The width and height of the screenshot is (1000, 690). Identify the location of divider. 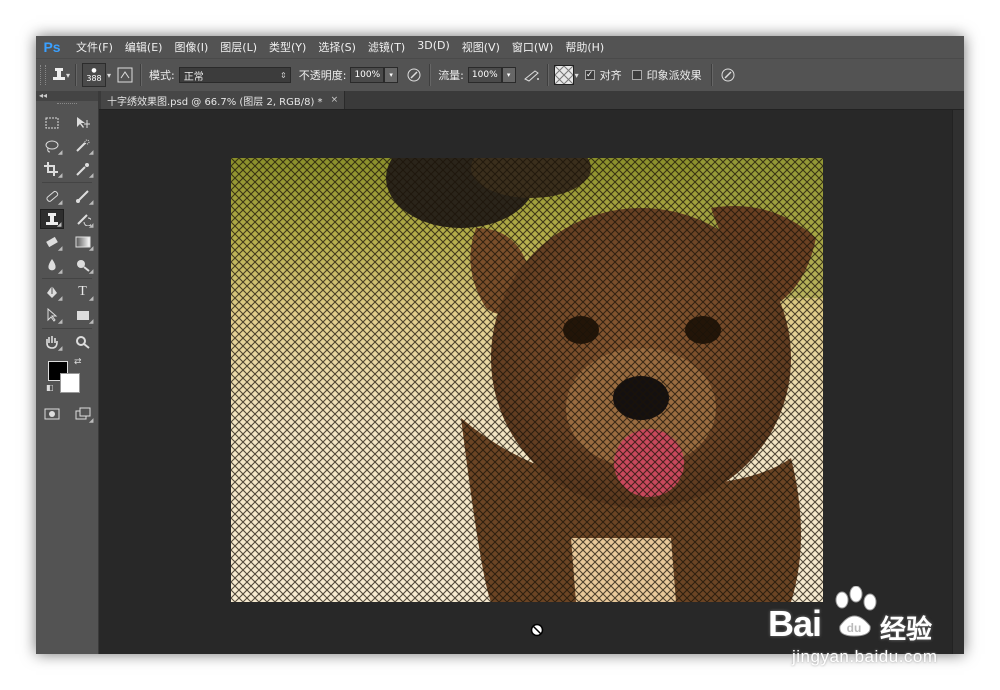
(67, 278).